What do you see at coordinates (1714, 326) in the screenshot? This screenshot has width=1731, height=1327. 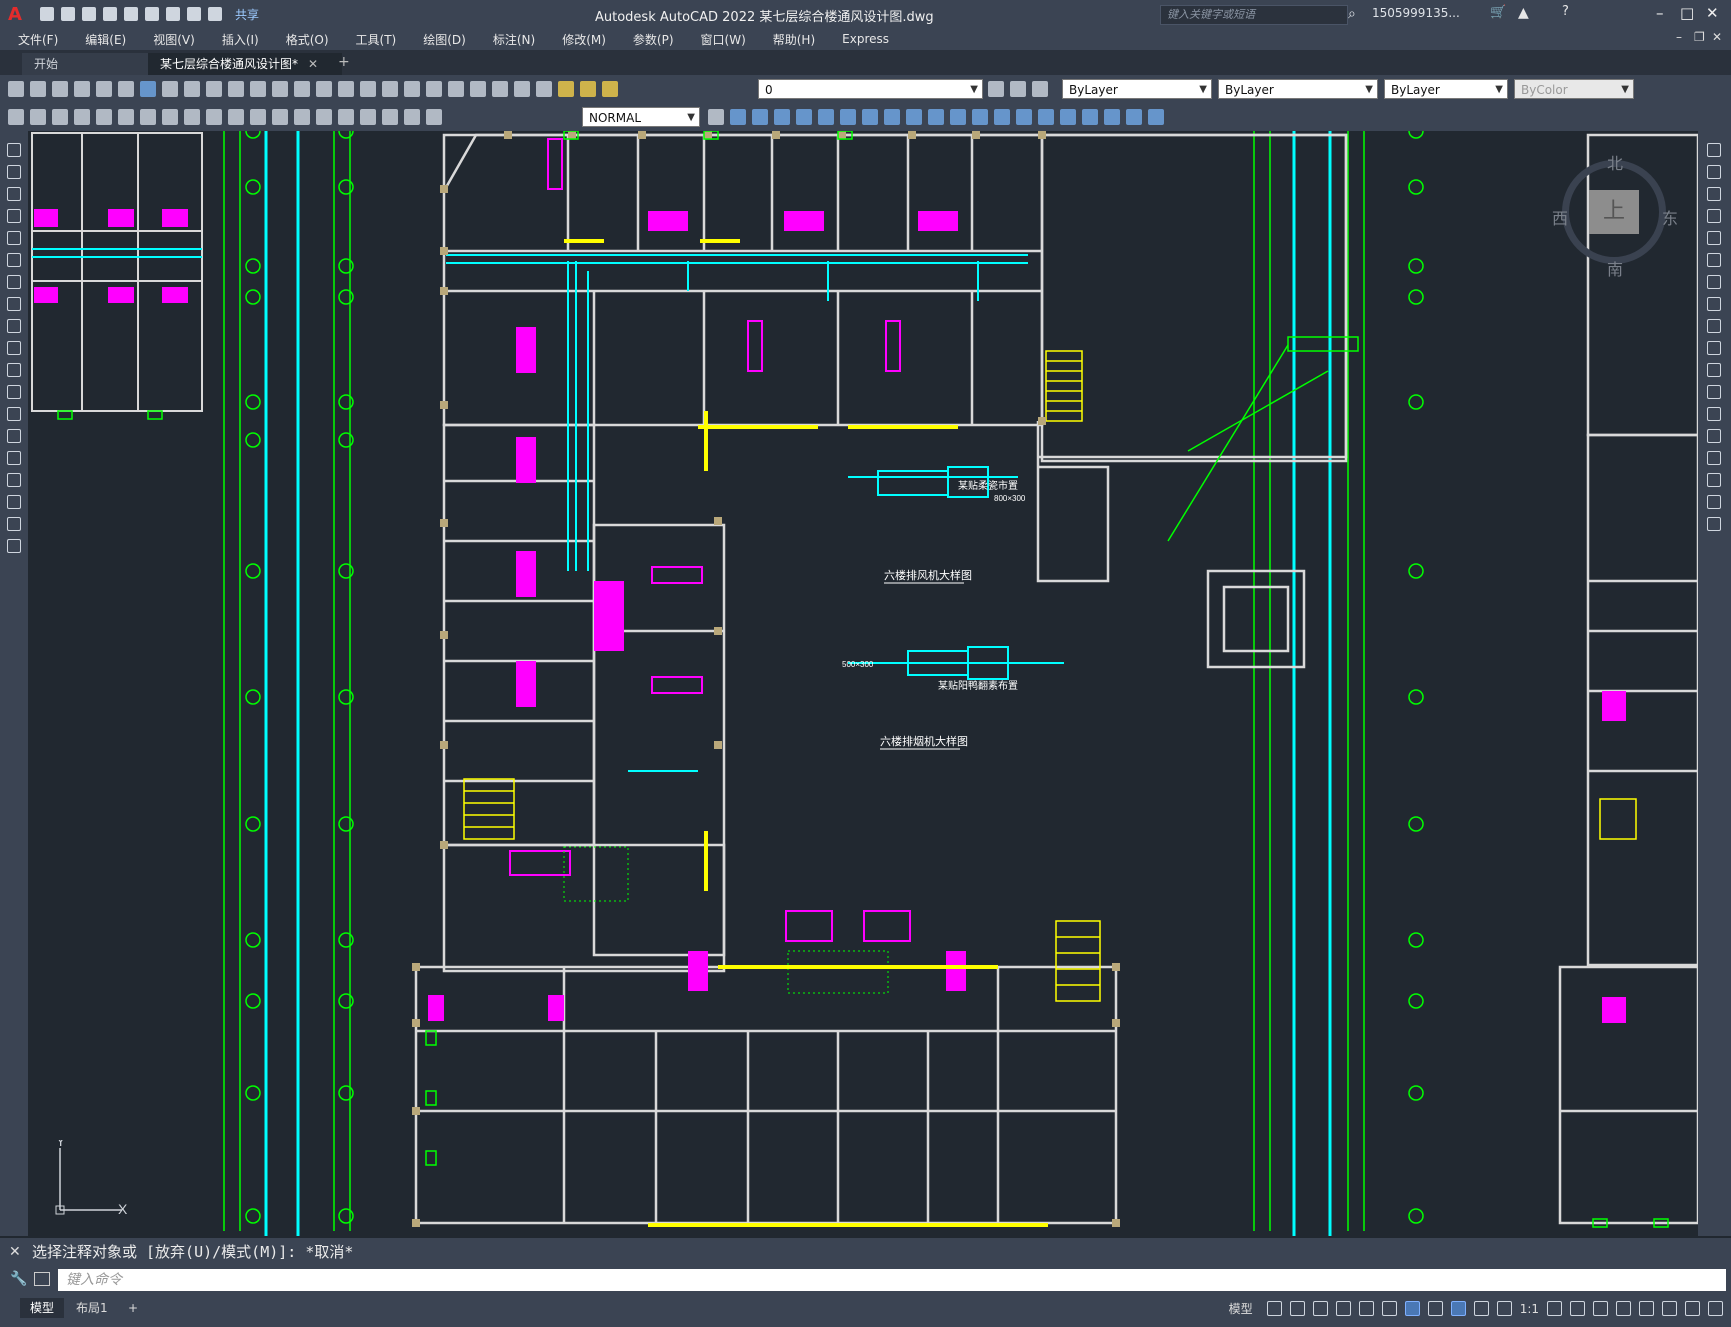 I see `stretch-tool-icon` at bounding box center [1714, 326].